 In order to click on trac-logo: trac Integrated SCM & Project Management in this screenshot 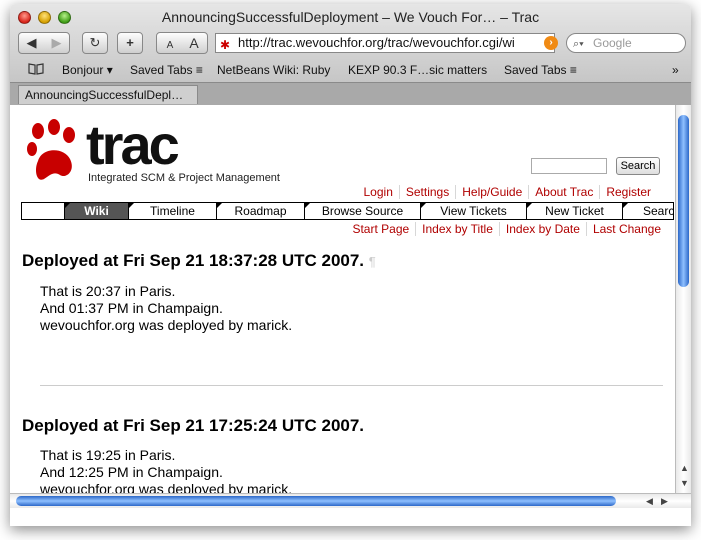, I will do `click(152, 151)`.